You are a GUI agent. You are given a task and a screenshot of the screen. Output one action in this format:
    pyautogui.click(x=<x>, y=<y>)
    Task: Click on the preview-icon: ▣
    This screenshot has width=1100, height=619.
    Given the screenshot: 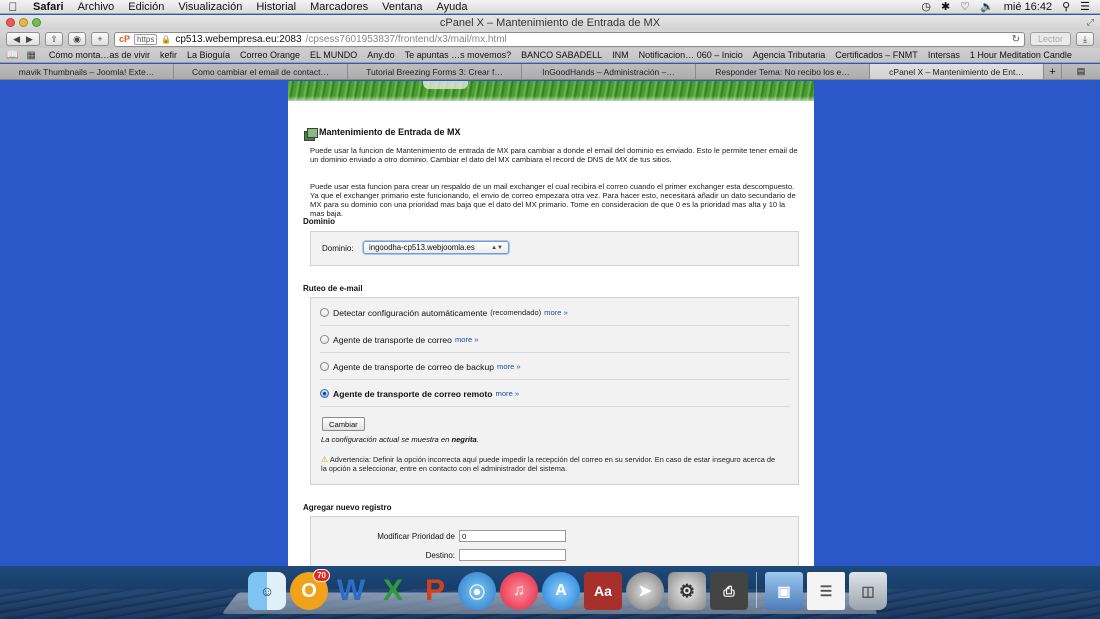 What is the action you would take?
    pyautogui.click(x=784, y=591)
    